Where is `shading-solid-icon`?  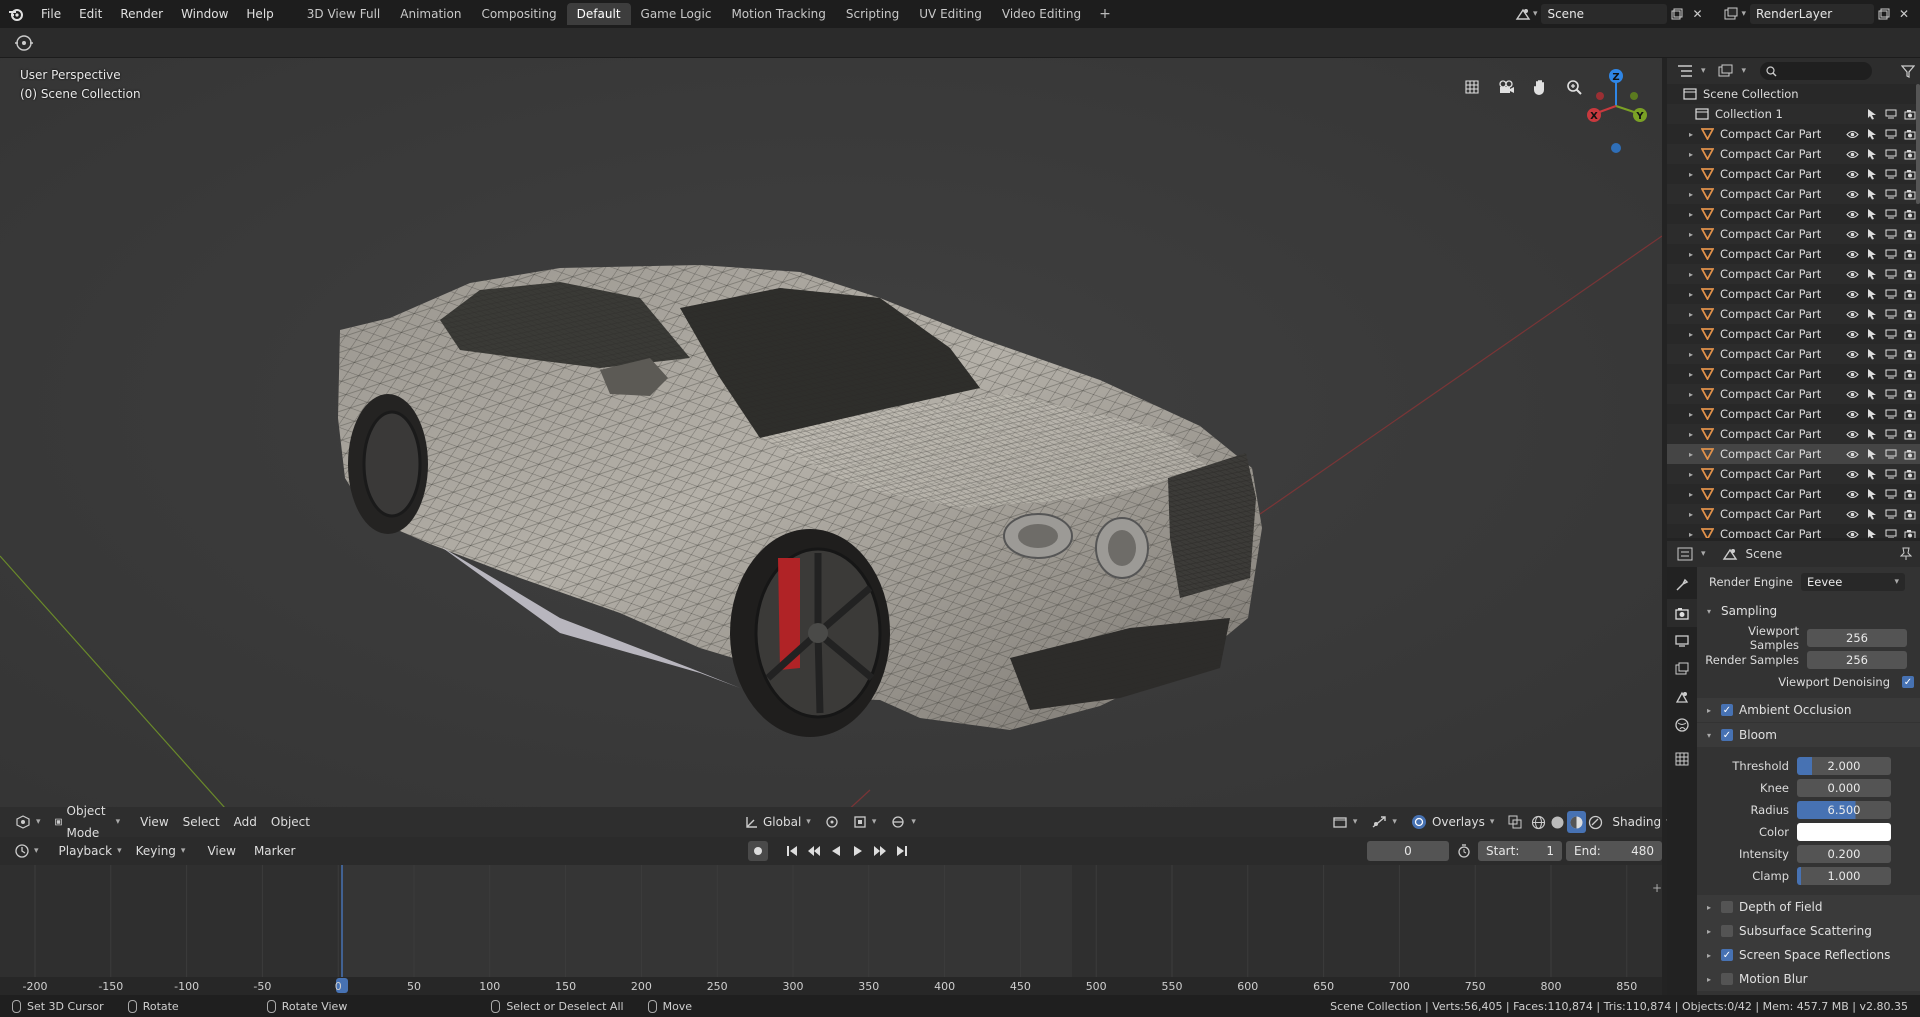
shading-solid-icon is located at coordinates (1557, 822).